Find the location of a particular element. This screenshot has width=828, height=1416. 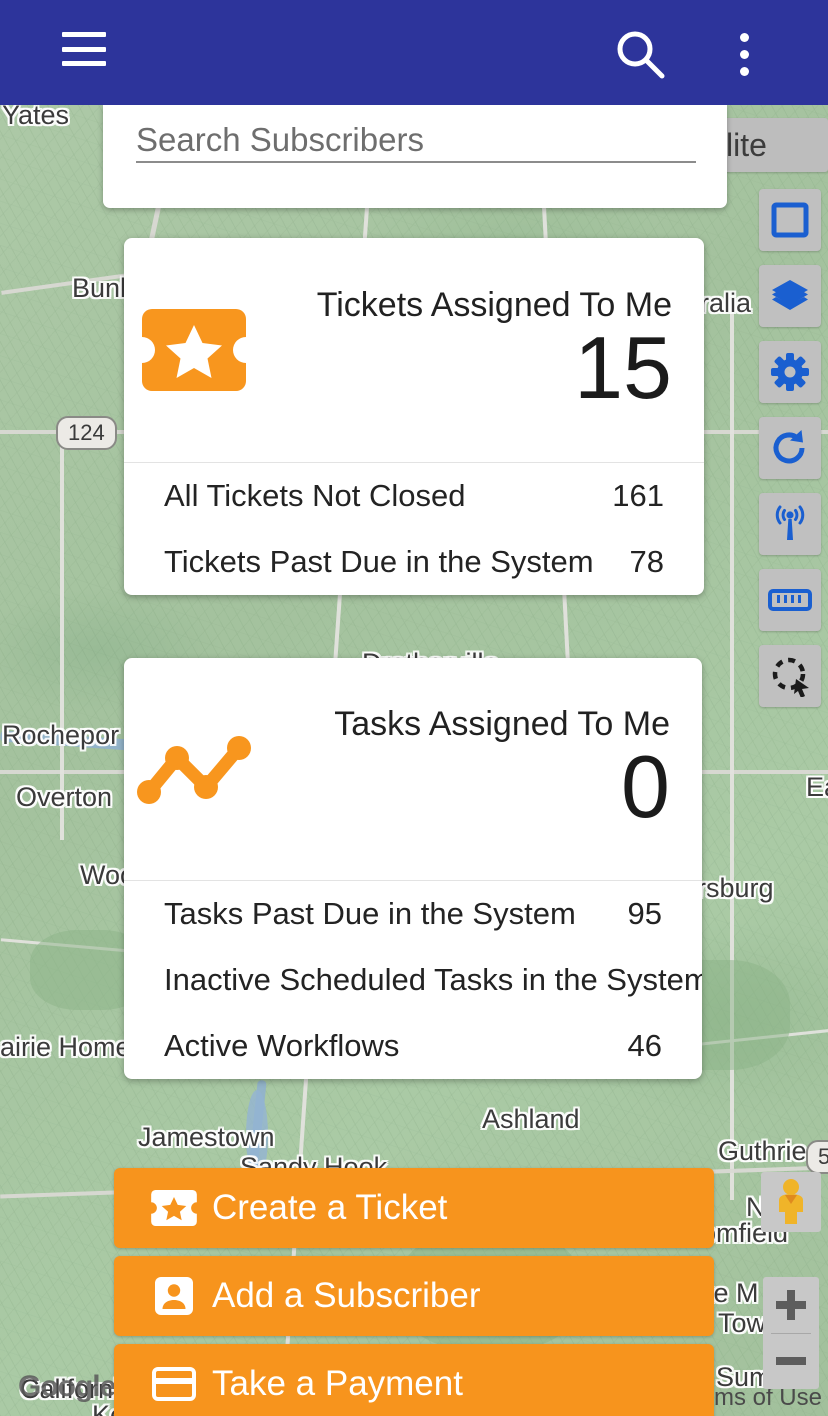

stat-value: 95 is located at coordinates (644, 913).